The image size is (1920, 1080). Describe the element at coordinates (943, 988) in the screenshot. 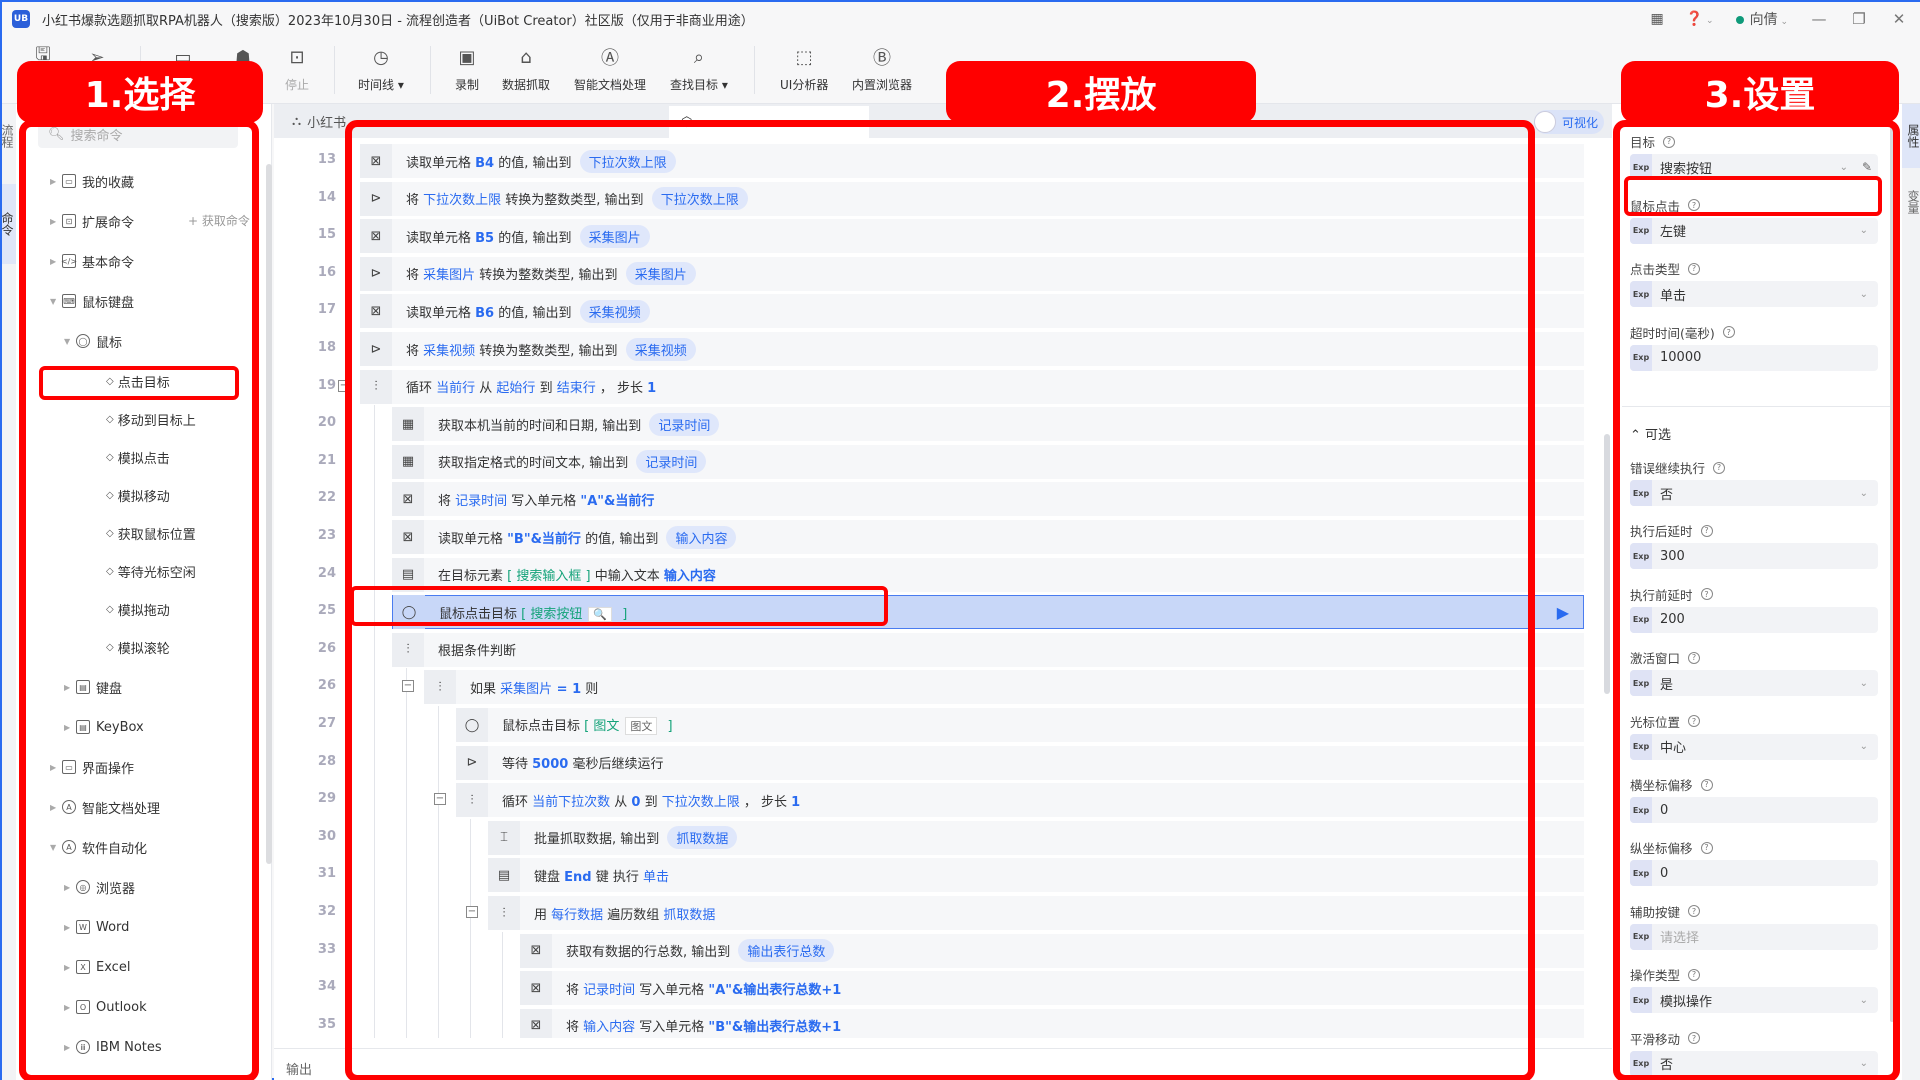

I see `code-row: 34 ⊠ 将 记录时间 写入单元格 "A"&输出表行总数+1` at that location.